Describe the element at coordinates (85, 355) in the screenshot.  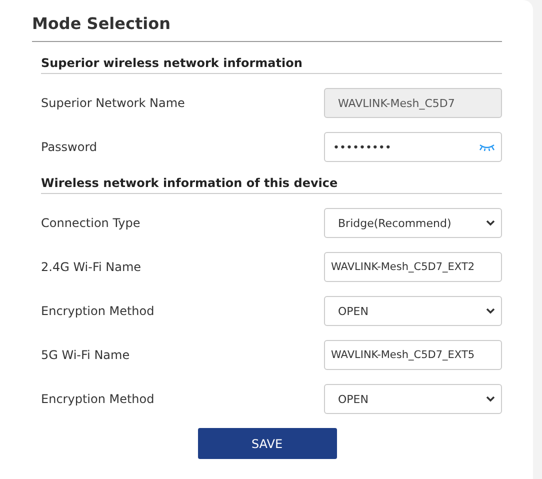
I see `field-label: 5G Wi-Fi Name` at that location.